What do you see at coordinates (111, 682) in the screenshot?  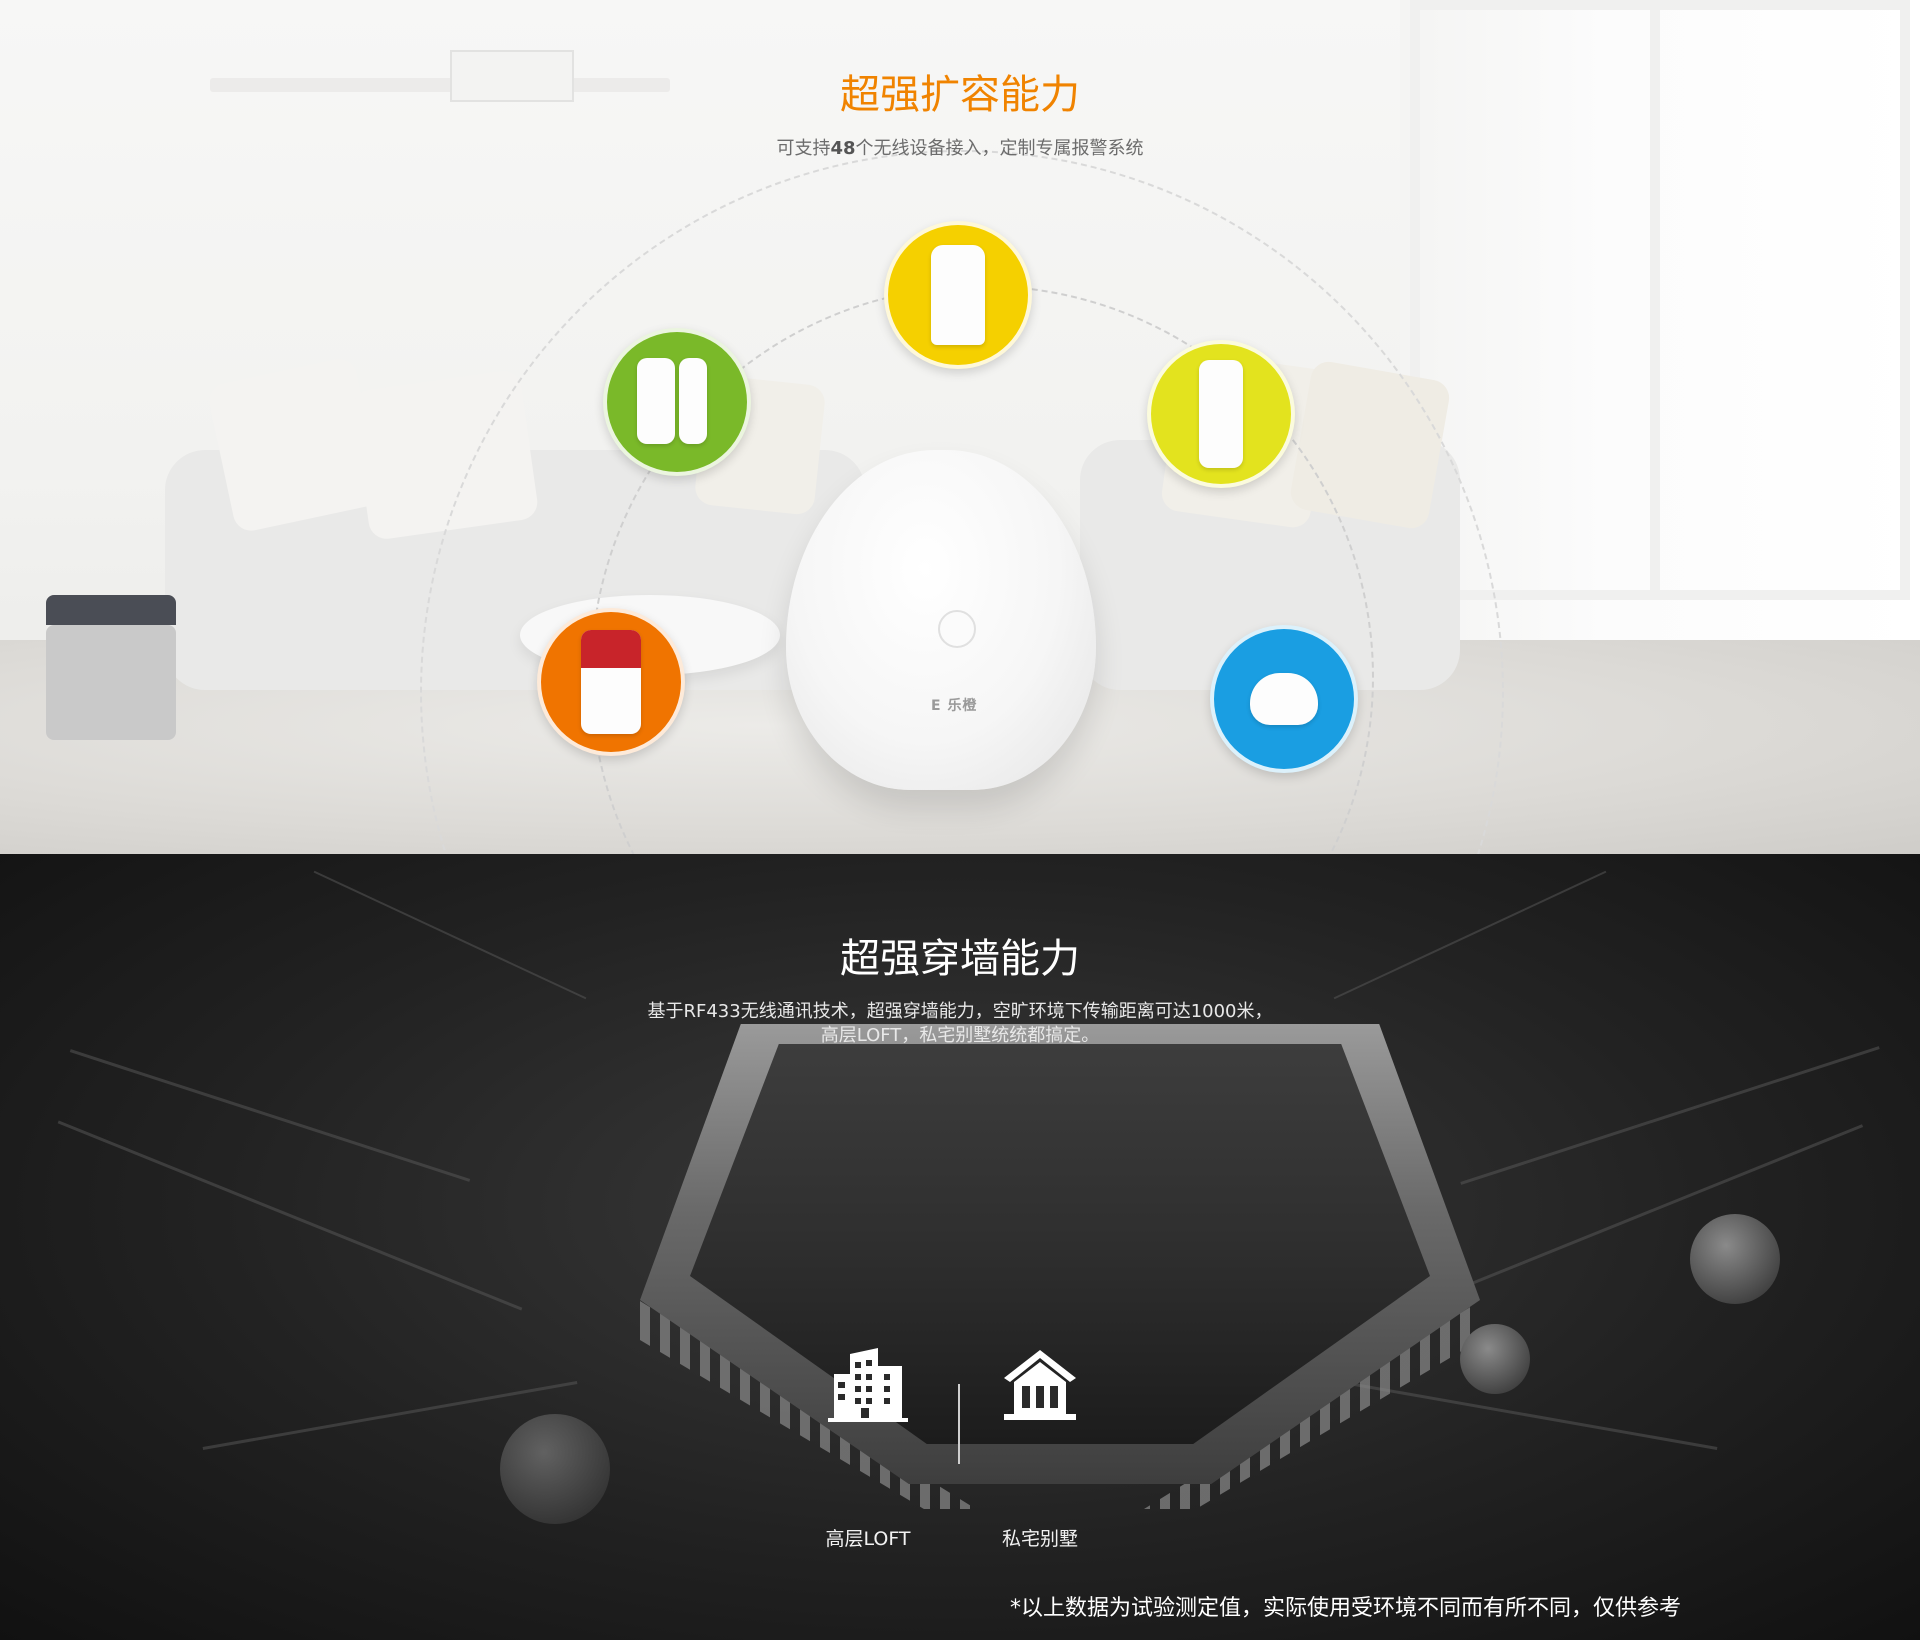 I see `basket` at bounding box center [111, 682].